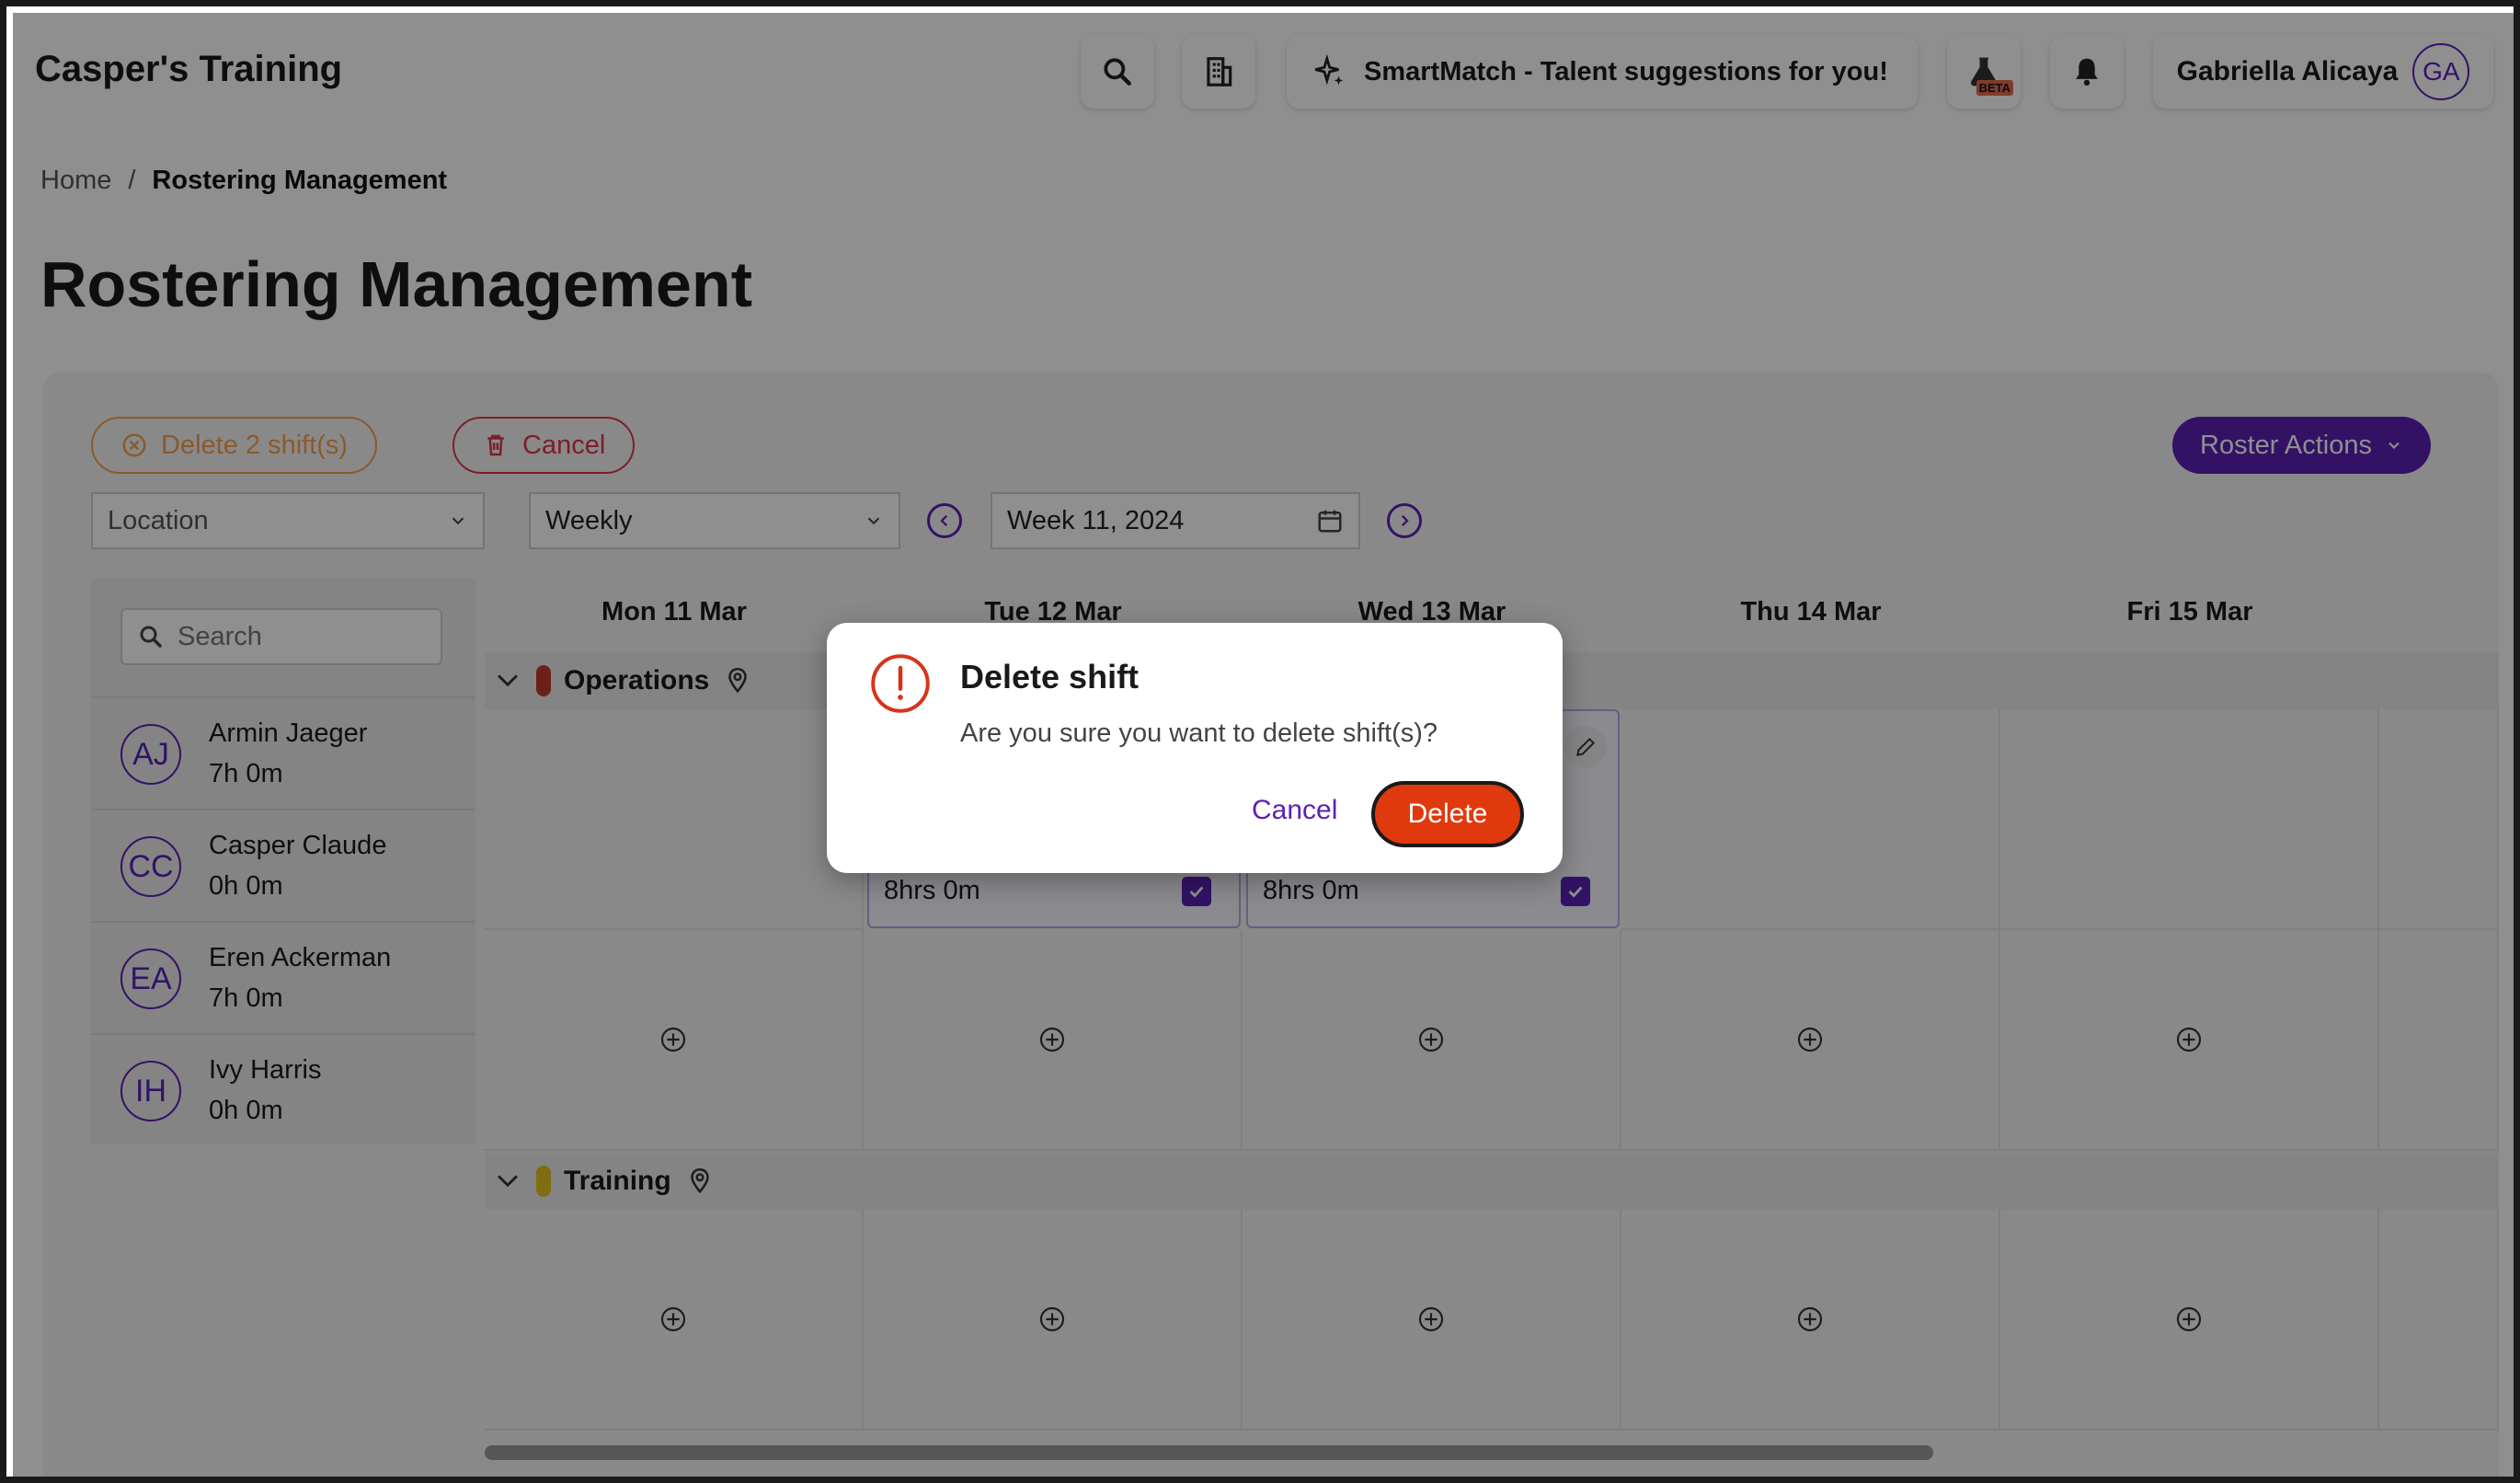  Describe the element at coordinates (1447, 814) in the screenshot. I see `delete-button: Delete` at that location.